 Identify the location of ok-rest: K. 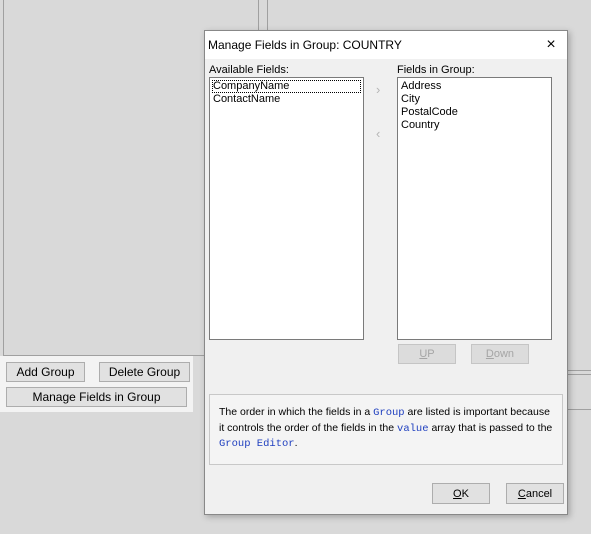
(465, 493).